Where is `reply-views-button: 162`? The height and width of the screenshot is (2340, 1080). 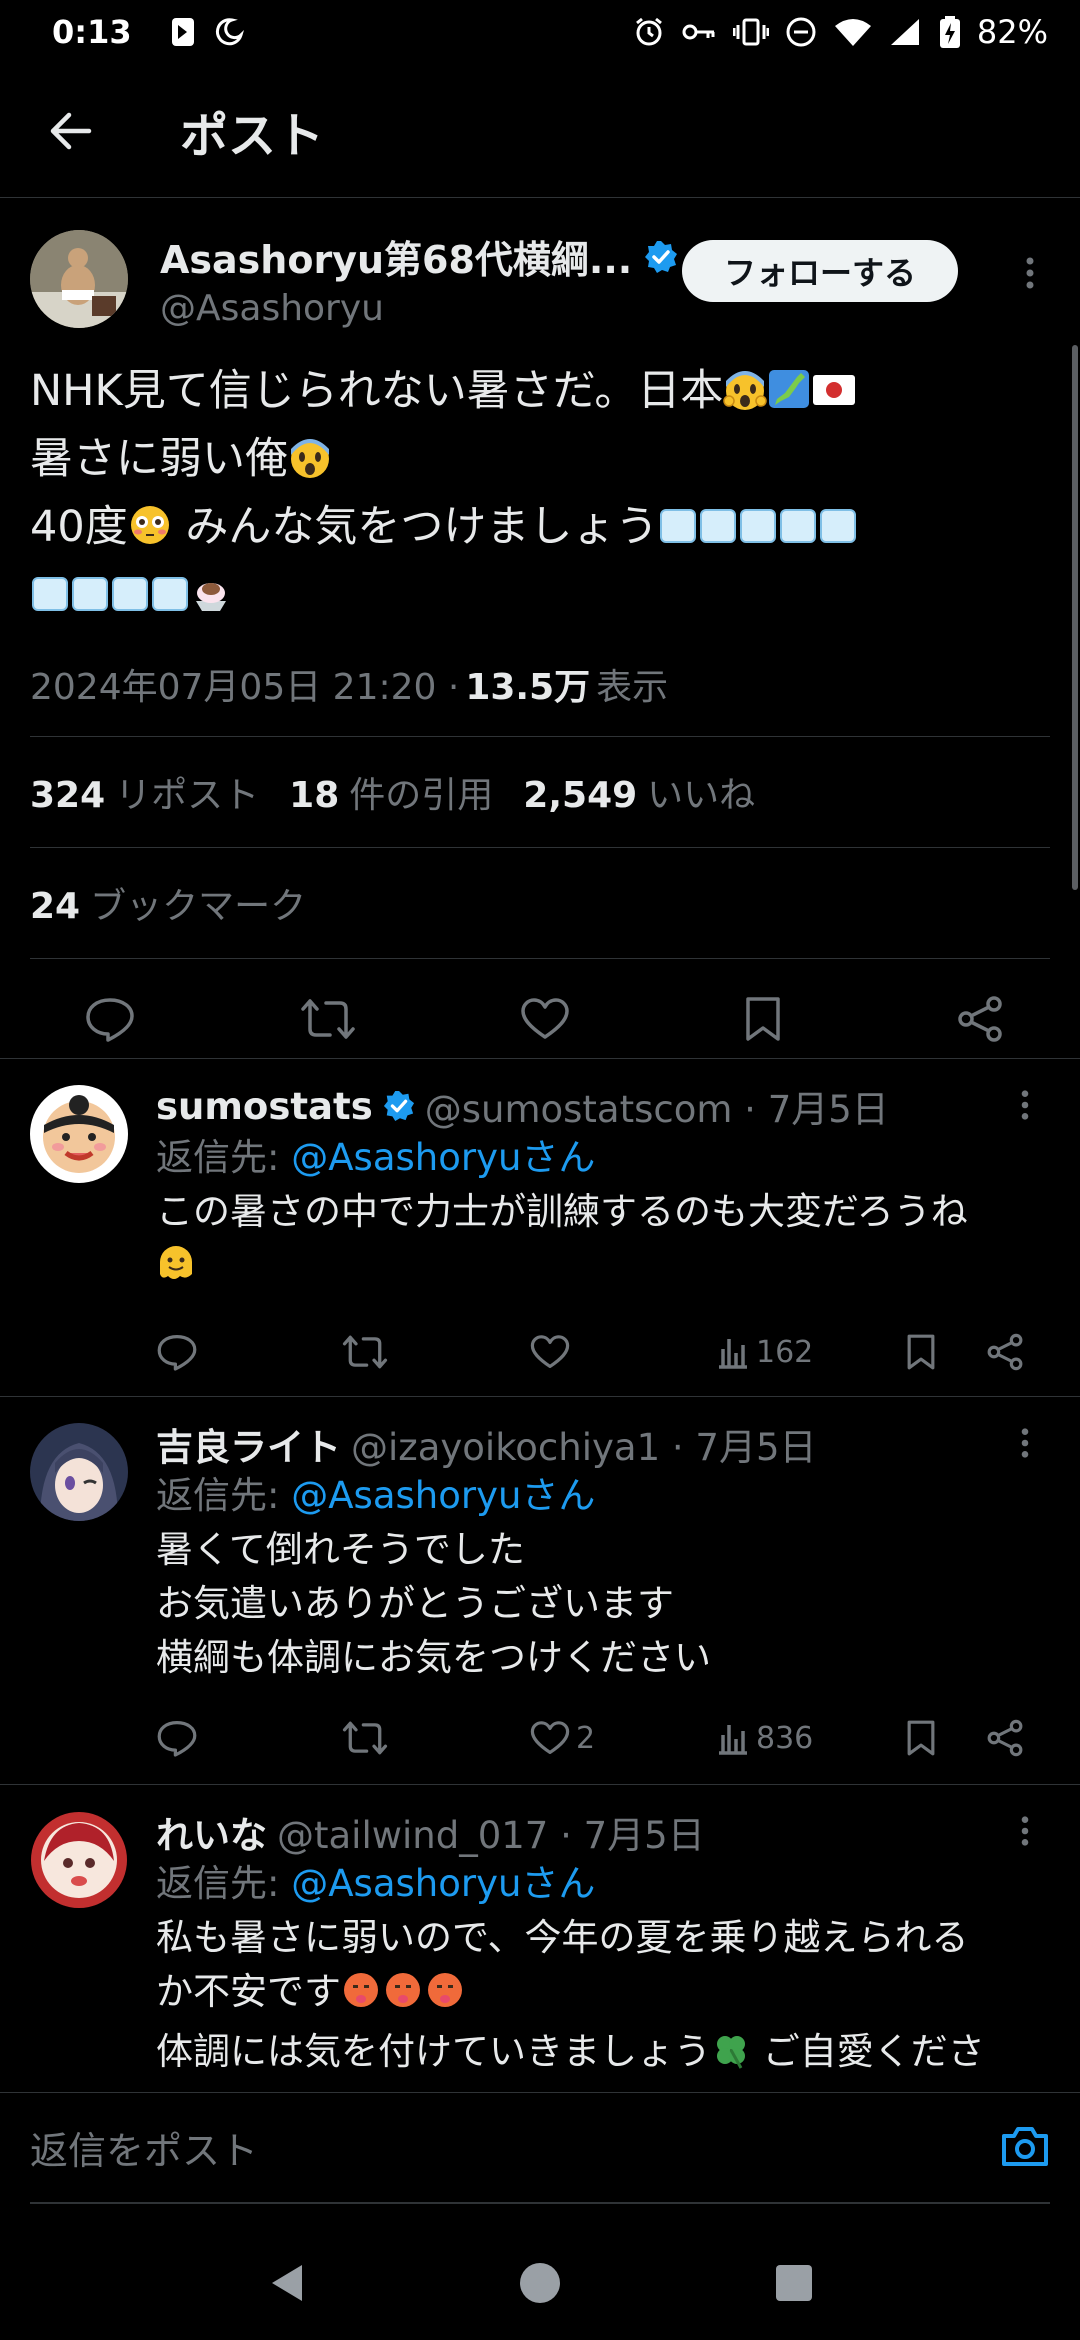
reply-views-button: 162 is located at coordinates (764, 1352).